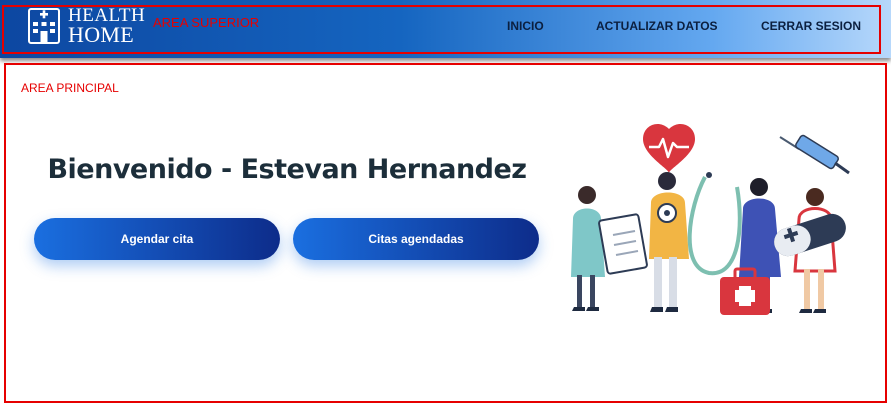 The height and width of the screenshot is (406, 891). Describe the element at coordinates (206, 22) in the screenshot. I see `area-superior-label: AREA SUPERIOR` at that location.